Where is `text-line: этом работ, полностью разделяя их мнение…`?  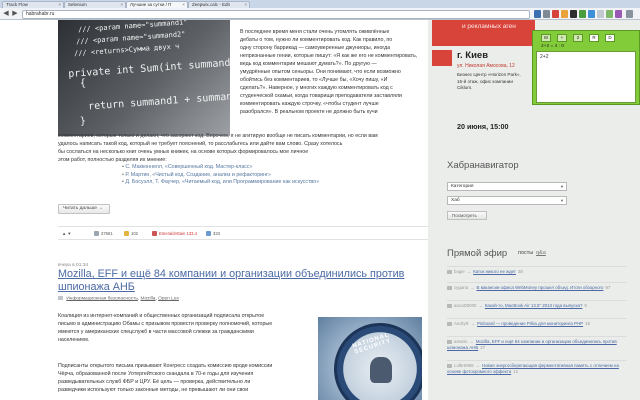 text-line: этом работ, полностью разделяя их мнение… is located at coordinates (112, 160).